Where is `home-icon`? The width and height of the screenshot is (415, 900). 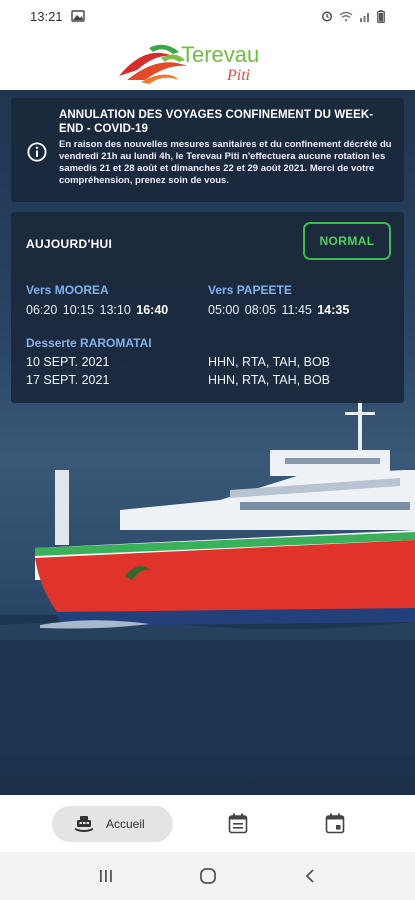
home-icon is located at coordinates (208, 876).